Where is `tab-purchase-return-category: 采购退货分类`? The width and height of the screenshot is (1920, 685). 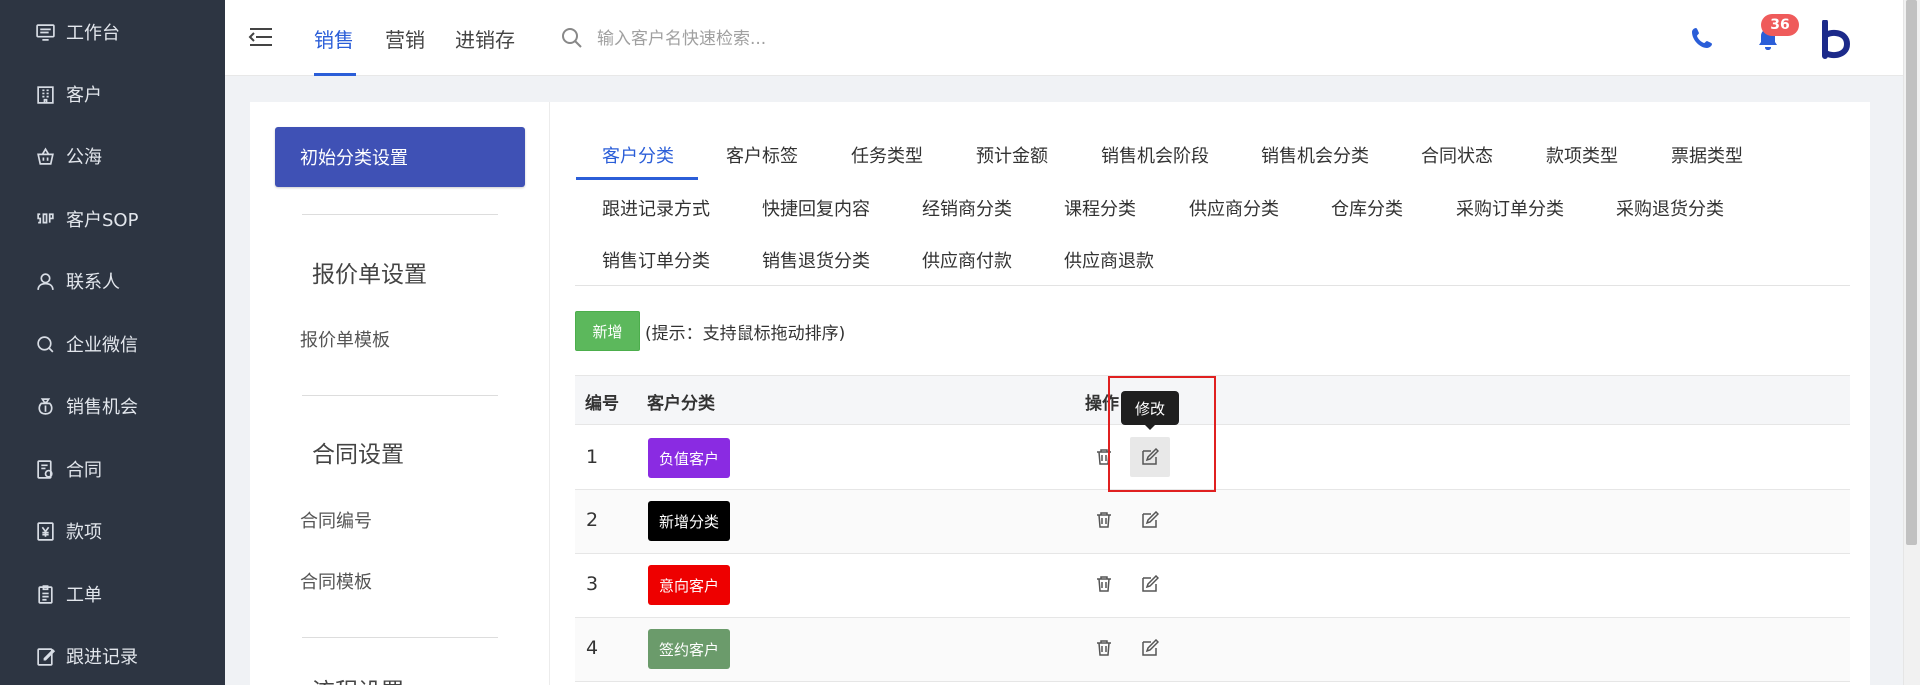 tab-purchase-return-category: 采购退货分类 is located at coordinates (1670, 208).